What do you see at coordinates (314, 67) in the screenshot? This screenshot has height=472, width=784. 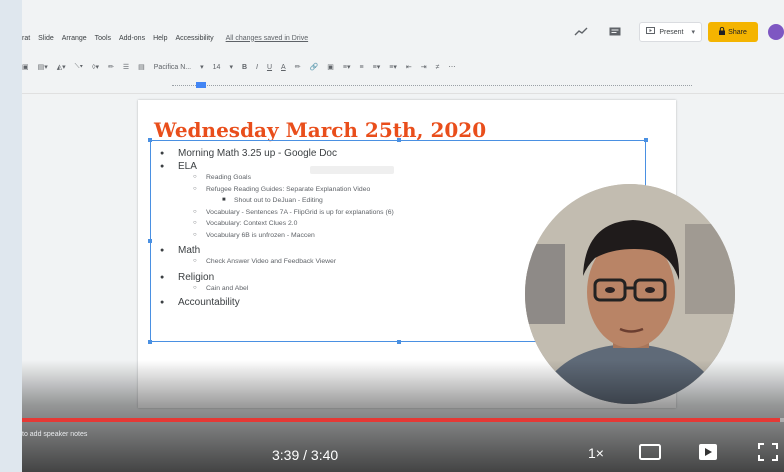 I see `link-icon: 🔗` at bounding box center [314, 67].